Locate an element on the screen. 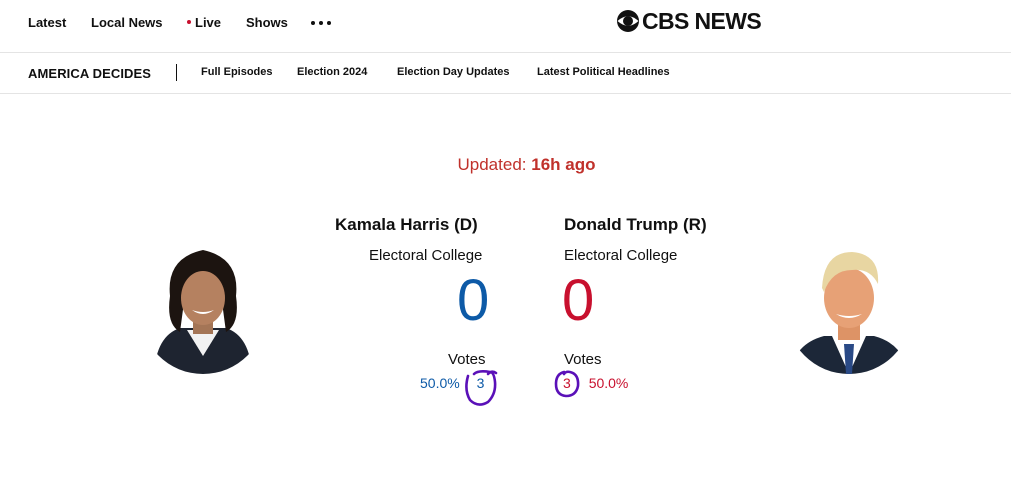  nav-latest: Latest is located at coordinates (47, 22).